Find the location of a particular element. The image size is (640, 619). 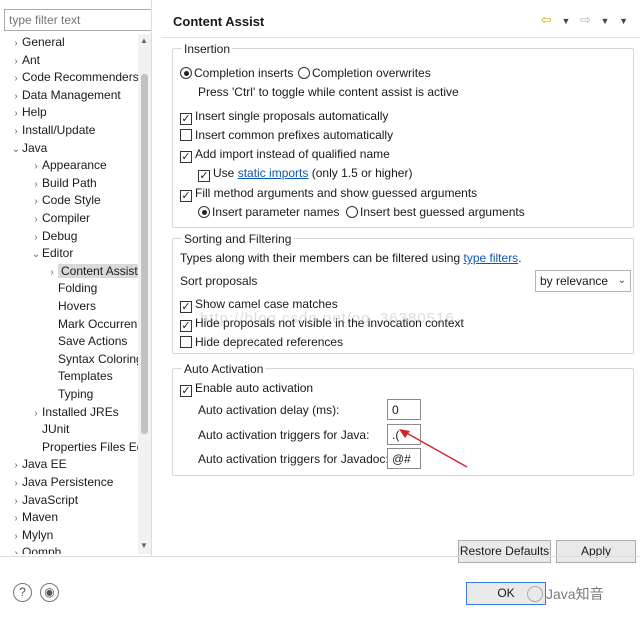

tree-item: Syntax Coloring is located at coordinates (92, 359).